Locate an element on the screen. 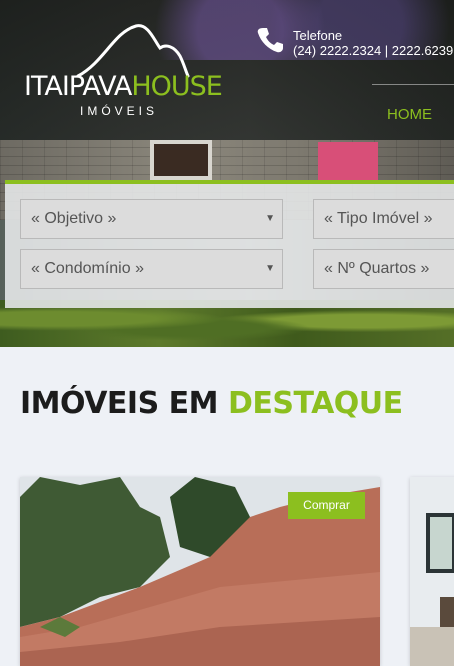 Image resolution: width=454 pixels, height=666 pixels. objetivo-select: « Objetivo » ▼ is located at coordinates (151, 219).